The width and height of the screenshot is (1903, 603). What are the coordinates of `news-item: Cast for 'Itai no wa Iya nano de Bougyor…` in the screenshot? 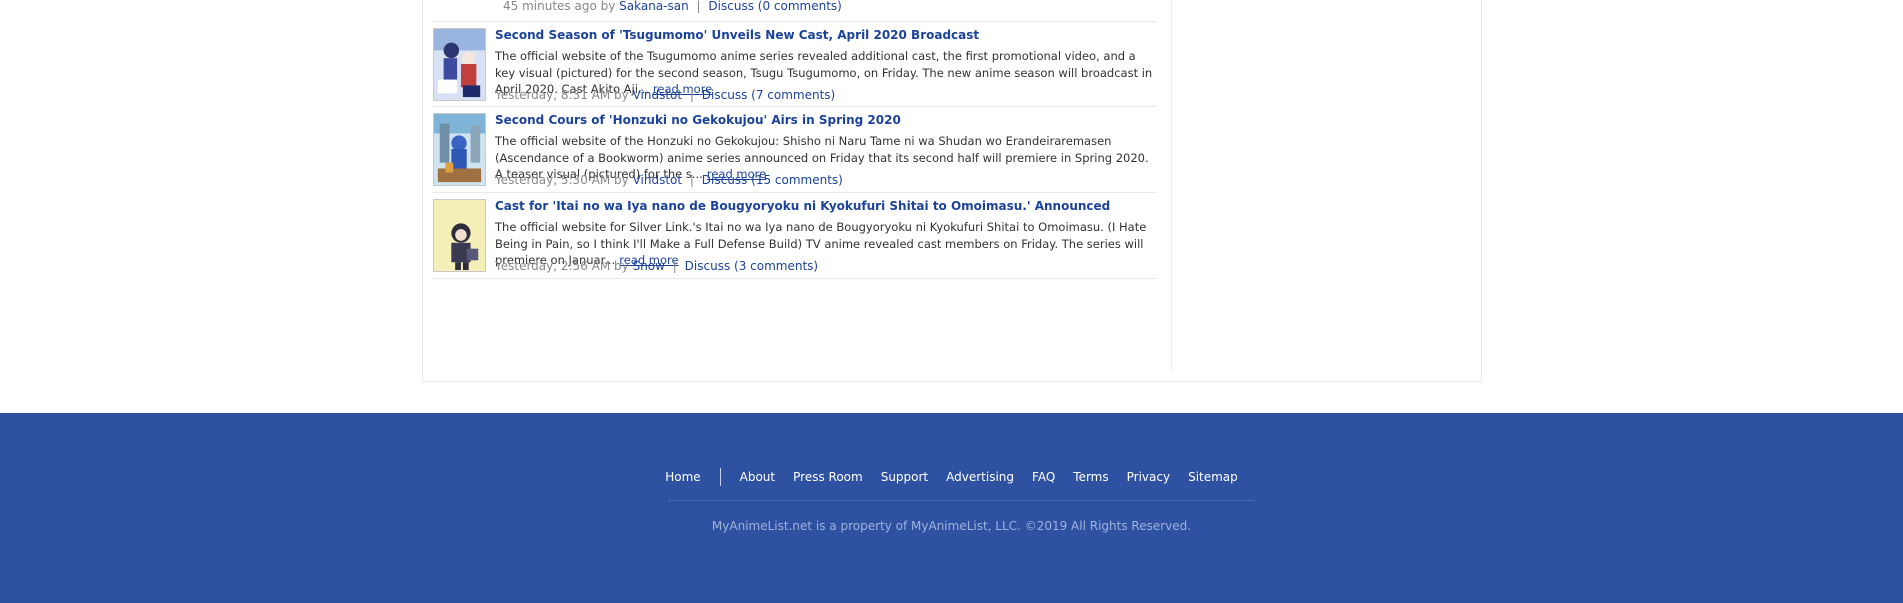 It's located at (794, 236).